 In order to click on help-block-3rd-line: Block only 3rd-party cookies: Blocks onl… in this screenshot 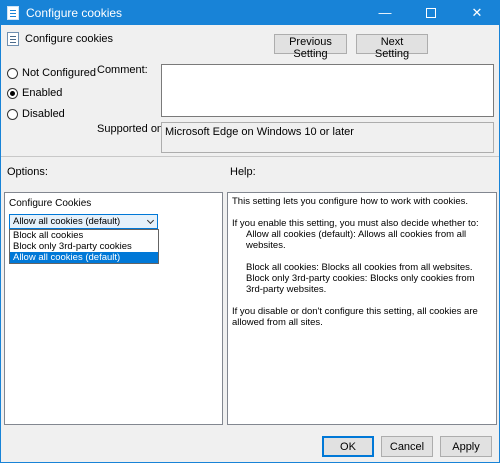, I will do `click(360, 284)`.